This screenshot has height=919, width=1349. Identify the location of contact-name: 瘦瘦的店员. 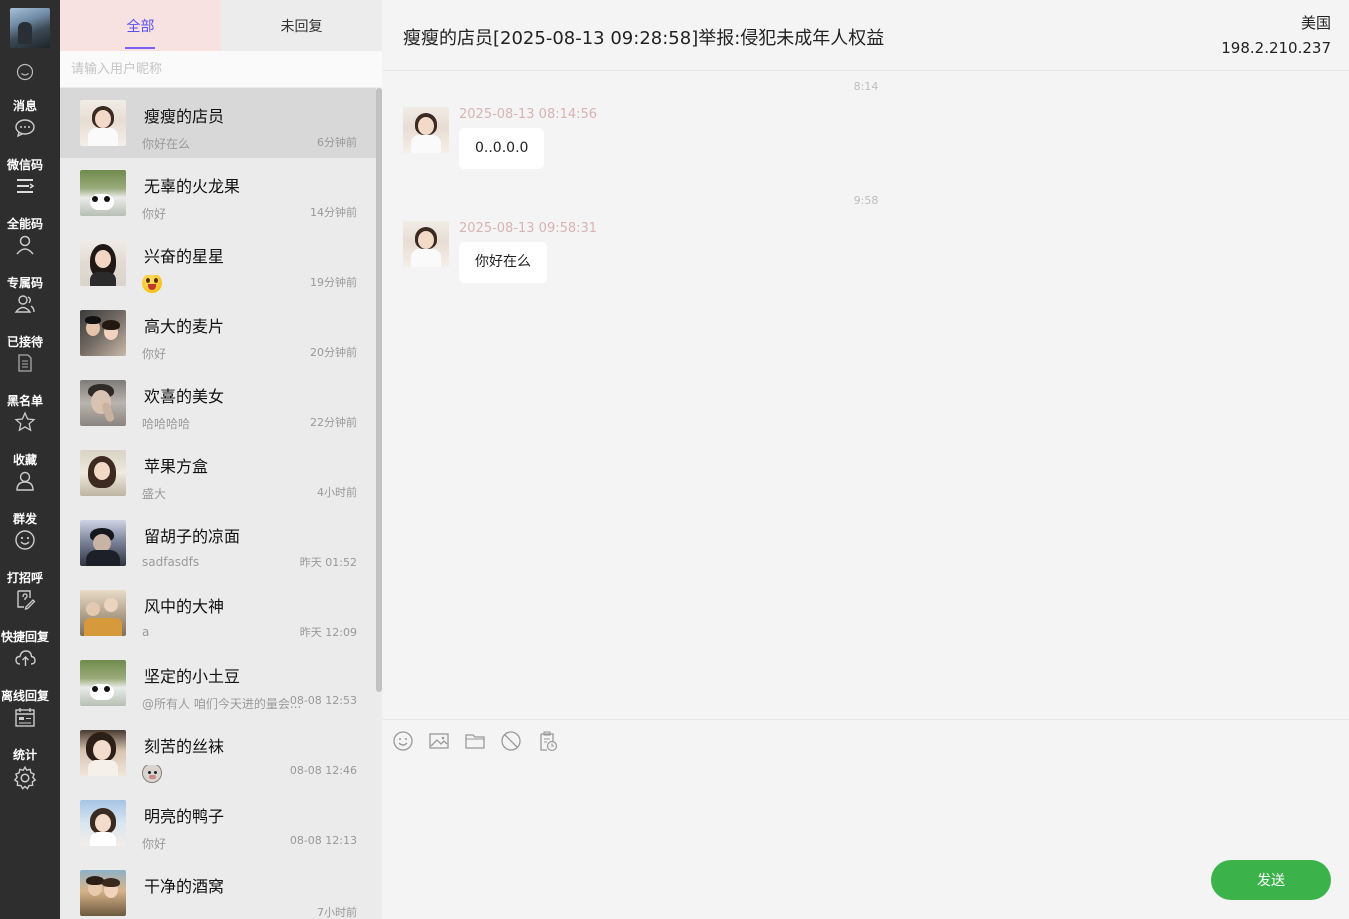
(184, 116).